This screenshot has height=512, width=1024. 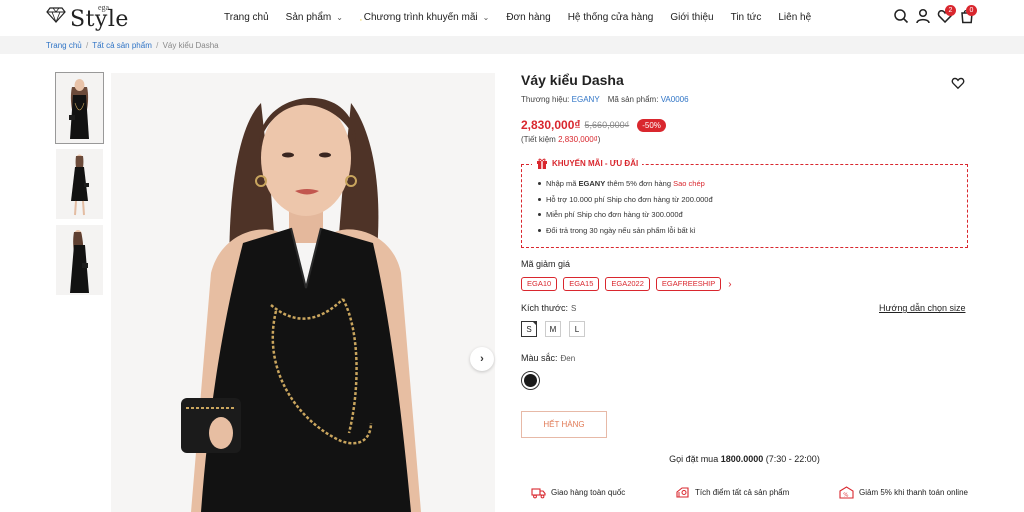 I want to click on coupon-chip: EGAFREESHIP, so click(x=688, y=284).